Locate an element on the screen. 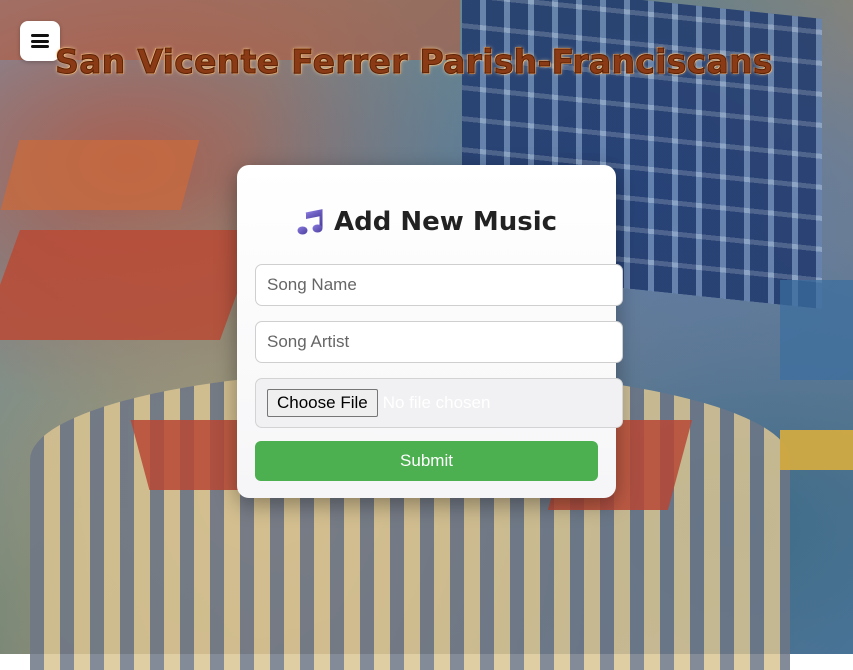  file-upload-field: Choose File No file chosen is located at coordinates (439, 403).